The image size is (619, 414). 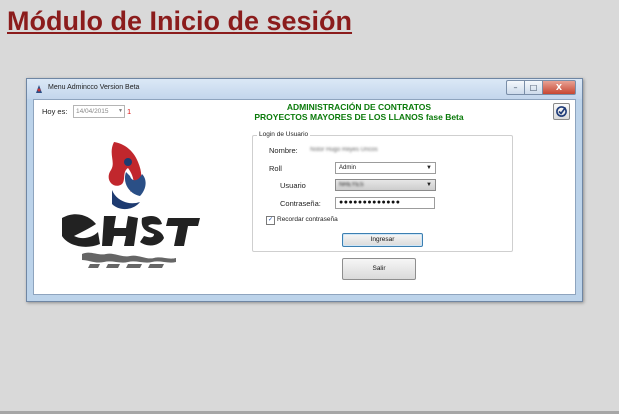 I want to click on login-group-title: Login de Usuario, so click(x=284, y=134).